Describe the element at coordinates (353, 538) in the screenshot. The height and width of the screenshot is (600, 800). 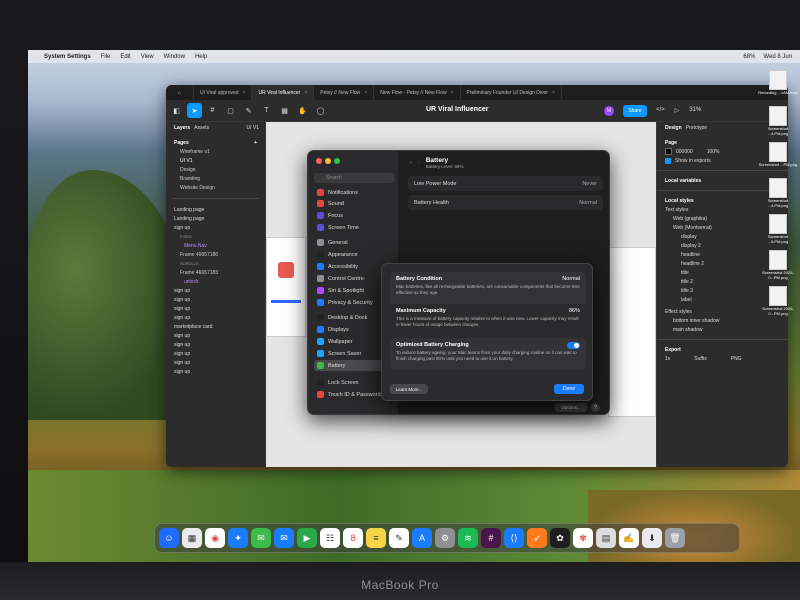
I see `calendar-icon: 8` at that location.